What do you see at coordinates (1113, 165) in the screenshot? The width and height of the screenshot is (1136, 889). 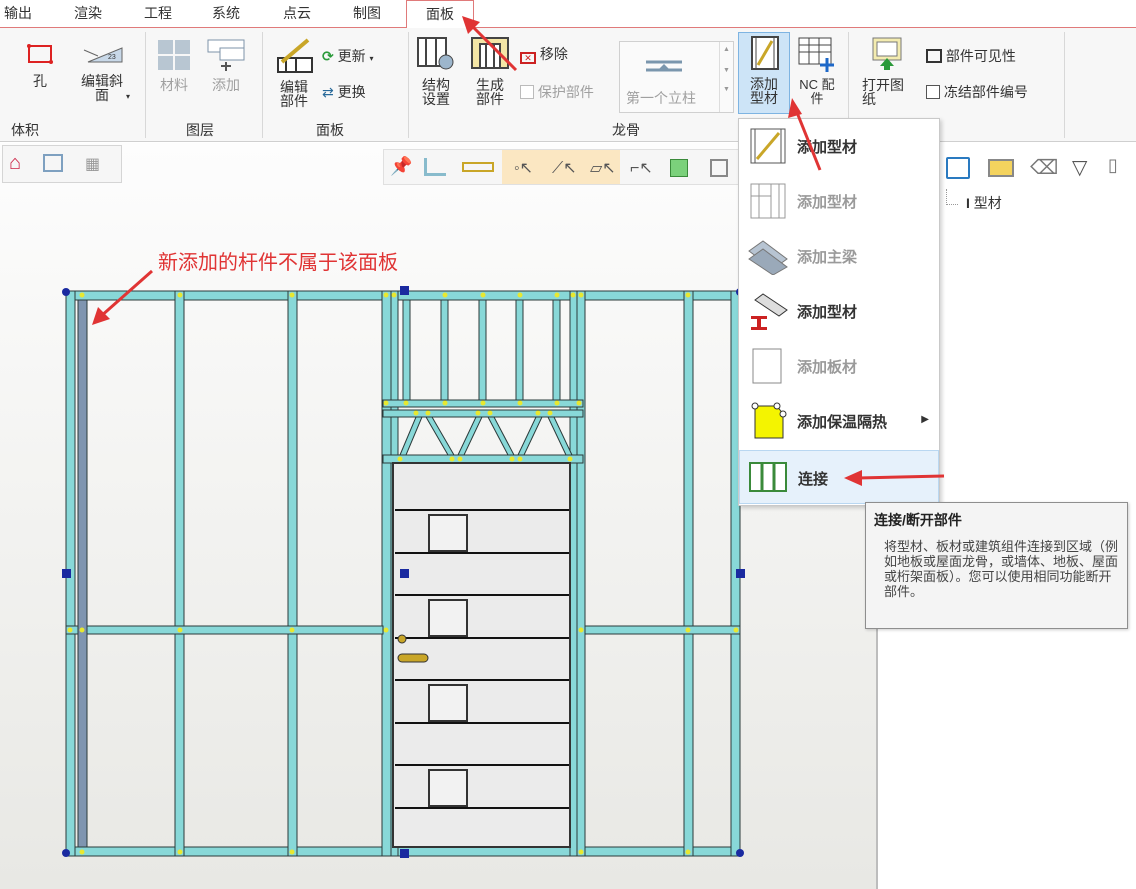 I see `more-icon: ▯` at bounding box center [1113, 165].